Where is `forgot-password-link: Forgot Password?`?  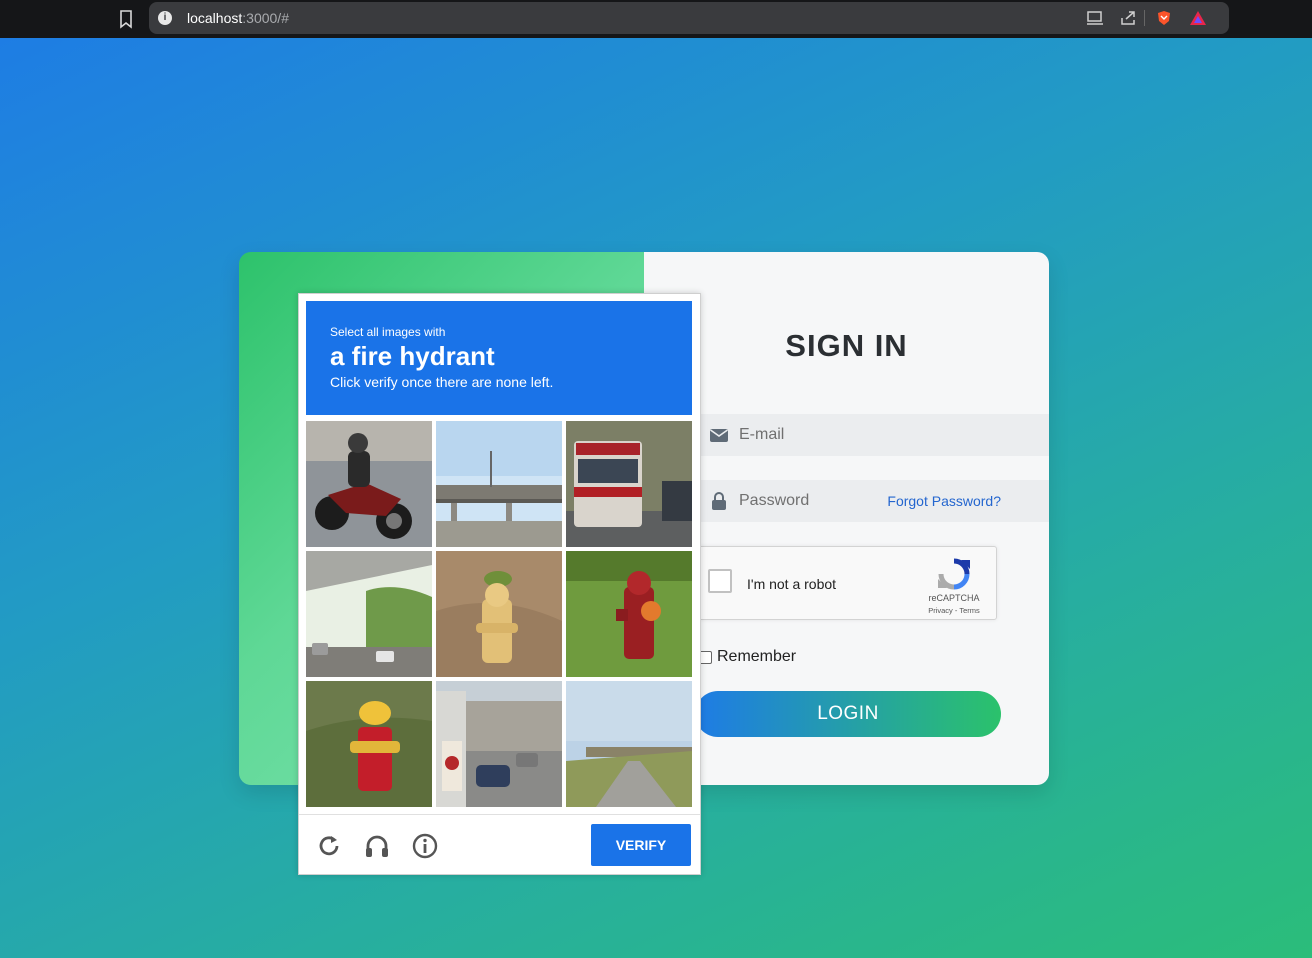 forgot-password-link: Forgot Password? is located at coordinates (944, 501).